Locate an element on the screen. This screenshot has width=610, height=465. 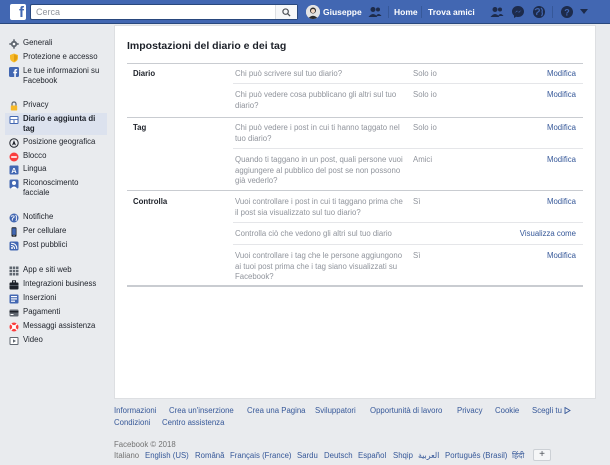
footer-link: Sviluppatori is located at coordinates (335, 410).